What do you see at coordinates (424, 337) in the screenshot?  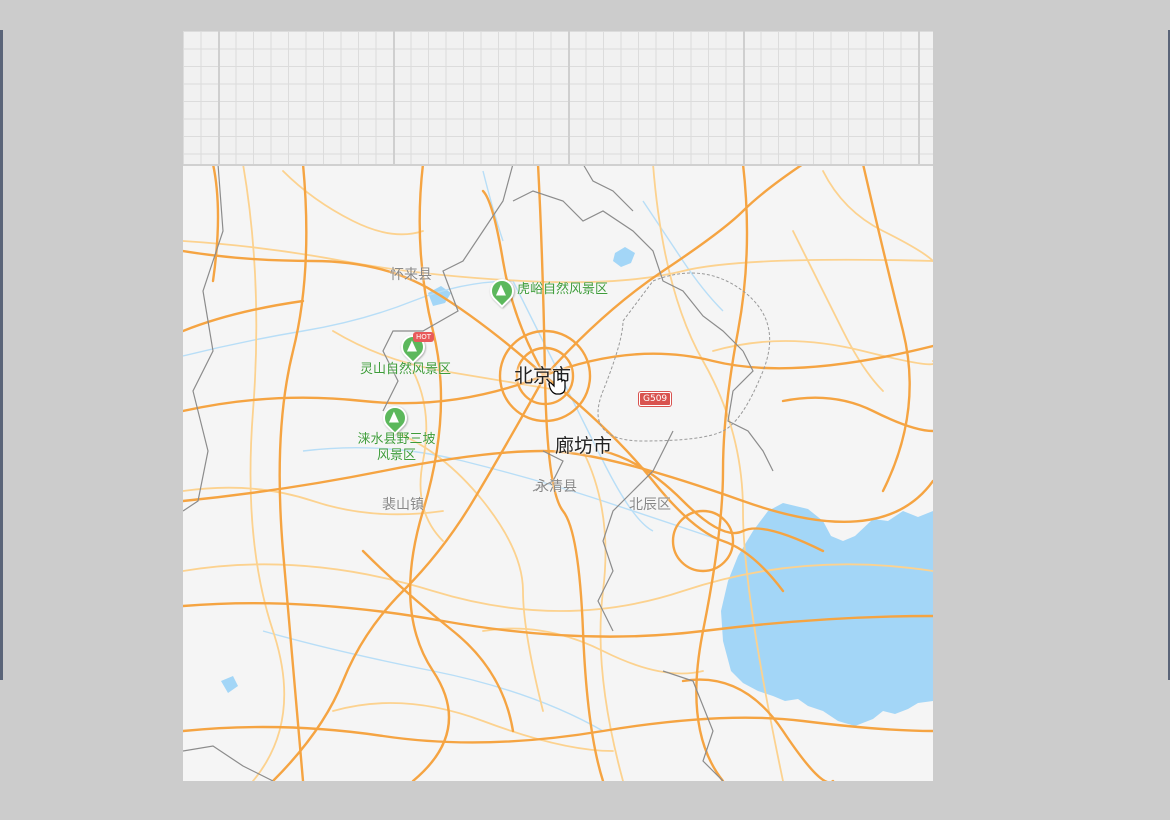 I see `hot-badge: HOT` at bounding box center [424, 337].